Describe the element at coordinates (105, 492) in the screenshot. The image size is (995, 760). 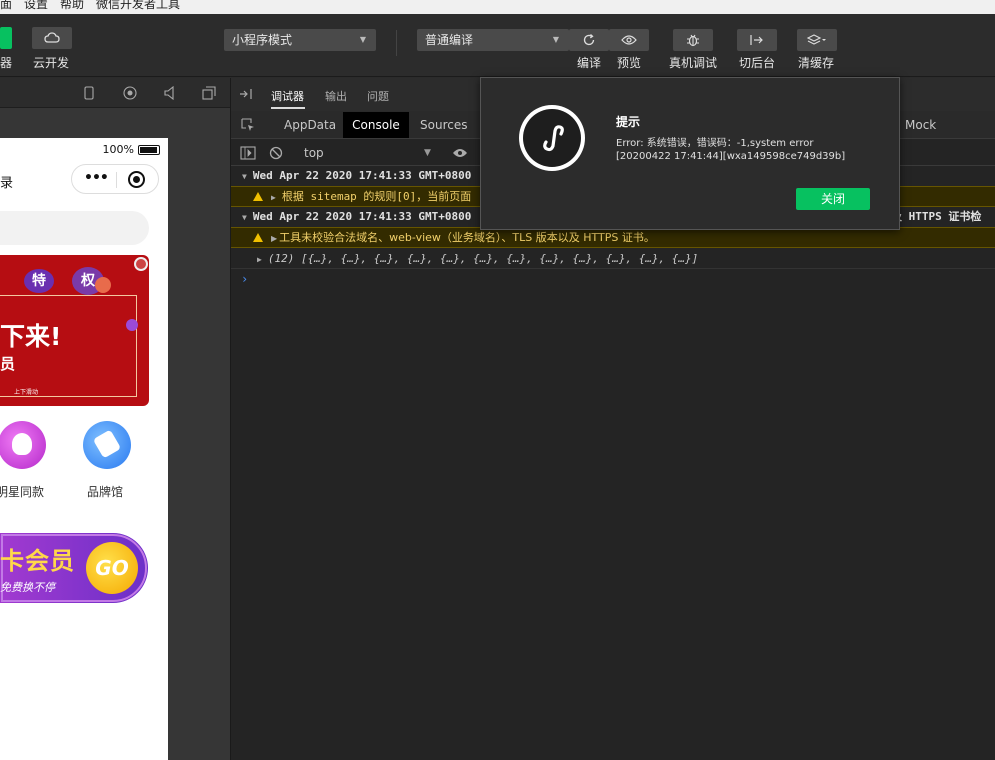
I see `brand-hall-label: 品牌馆` at that location.